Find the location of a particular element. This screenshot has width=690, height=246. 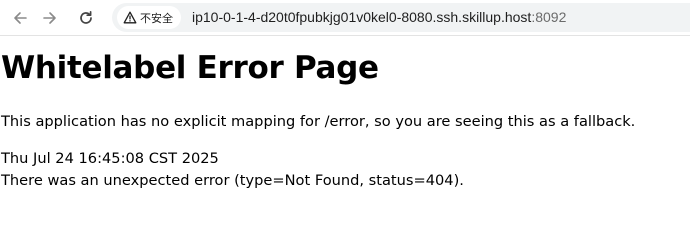

reload-button is located at coordinates (86, 18).